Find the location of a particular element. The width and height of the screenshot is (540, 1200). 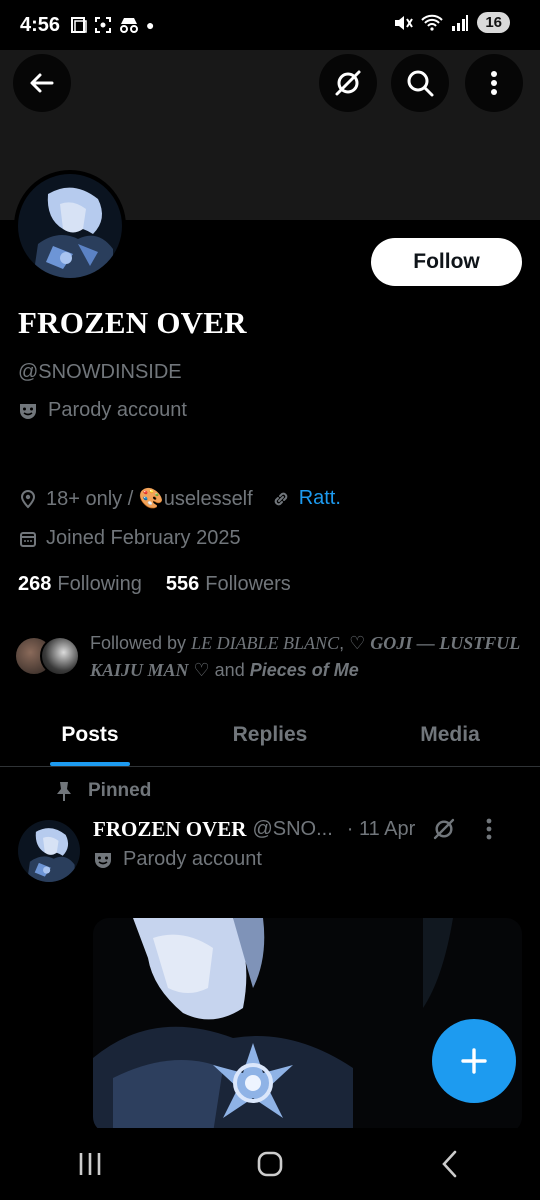

profile-display-name: FROZEN OVER is located at coordinates (132, 322).